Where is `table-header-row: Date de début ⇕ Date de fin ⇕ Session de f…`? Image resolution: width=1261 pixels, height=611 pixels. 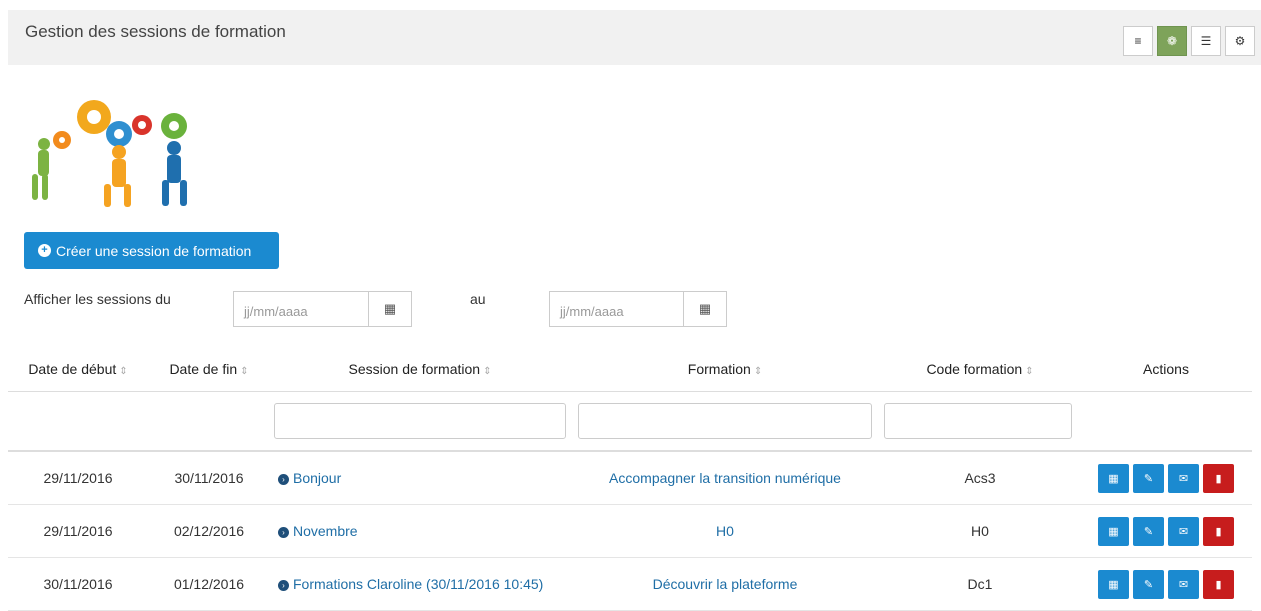
table-header-row: Date de début ⇕ Date de fin ⇕ Session de f… is located at coordinates (630, 369).